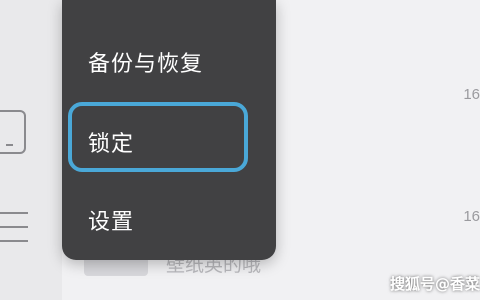 Image resolution: width=480 pixels, height=300 pixels. What do you see at coordinates (111, 220) in the screenshot?
I see `menu-item-settings: 设置` at bounding box center [111, 220].